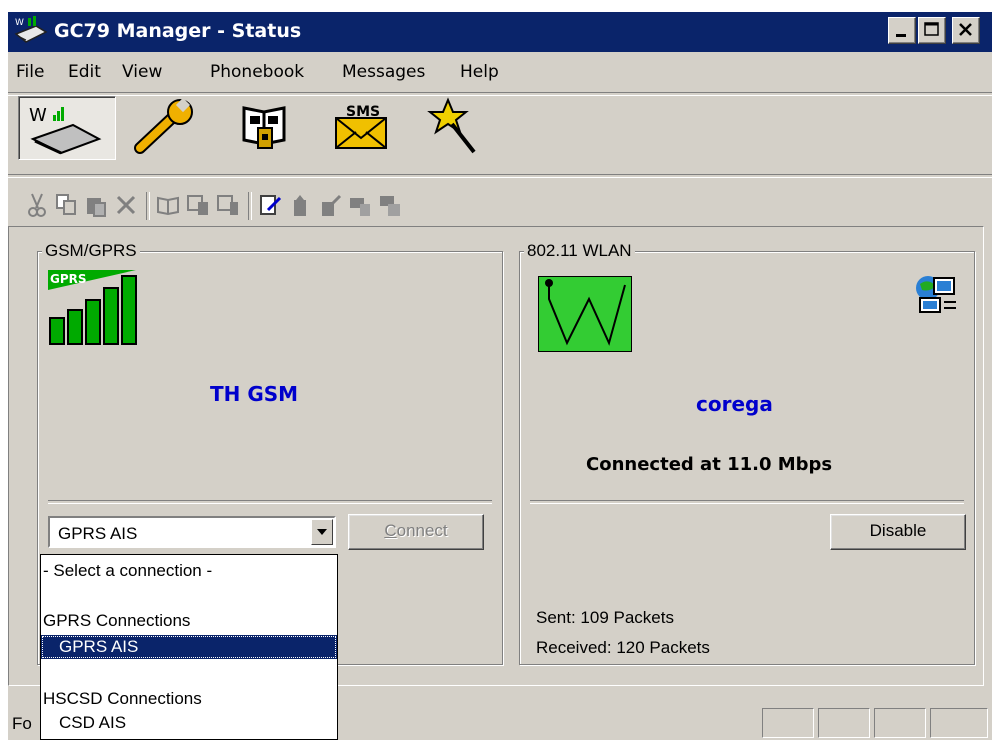 Image resolution: width=992 pixels, height=740 pixels. I want to click on menu-bar: File Edit View Phonebook Messages Help, so click(500, 72).